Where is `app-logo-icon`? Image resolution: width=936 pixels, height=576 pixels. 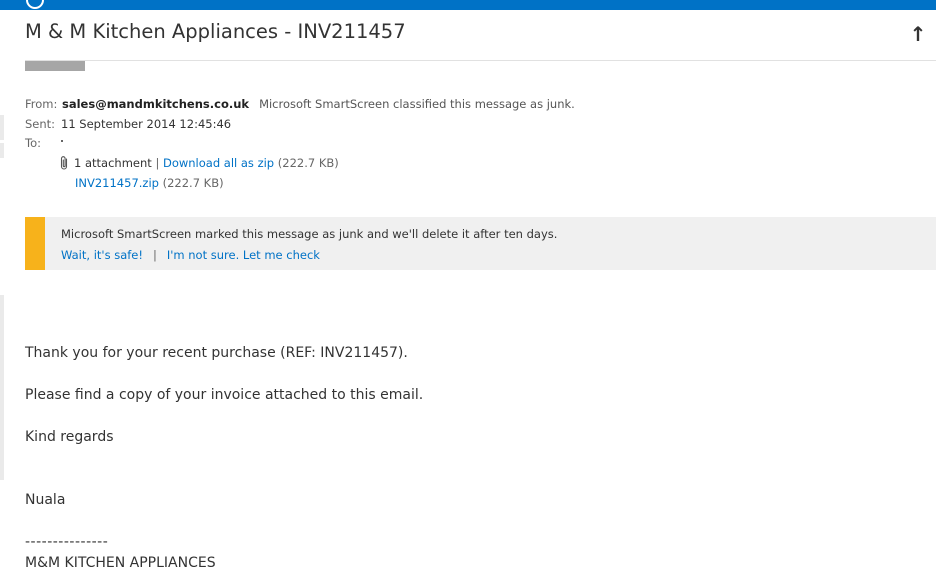 app-logo-icon is located at coordinates (35, 4).